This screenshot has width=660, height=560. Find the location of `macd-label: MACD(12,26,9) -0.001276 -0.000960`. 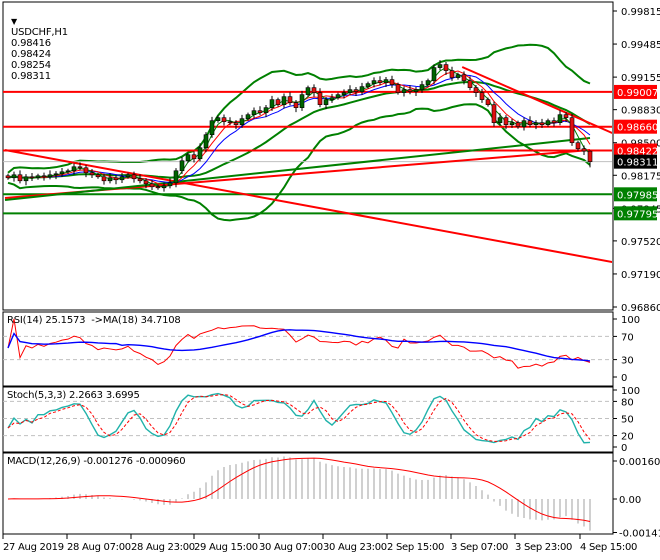

macd-label: MACD(12,26,9) -0.001276 -0.000960 is located at coordinates (96, 461).